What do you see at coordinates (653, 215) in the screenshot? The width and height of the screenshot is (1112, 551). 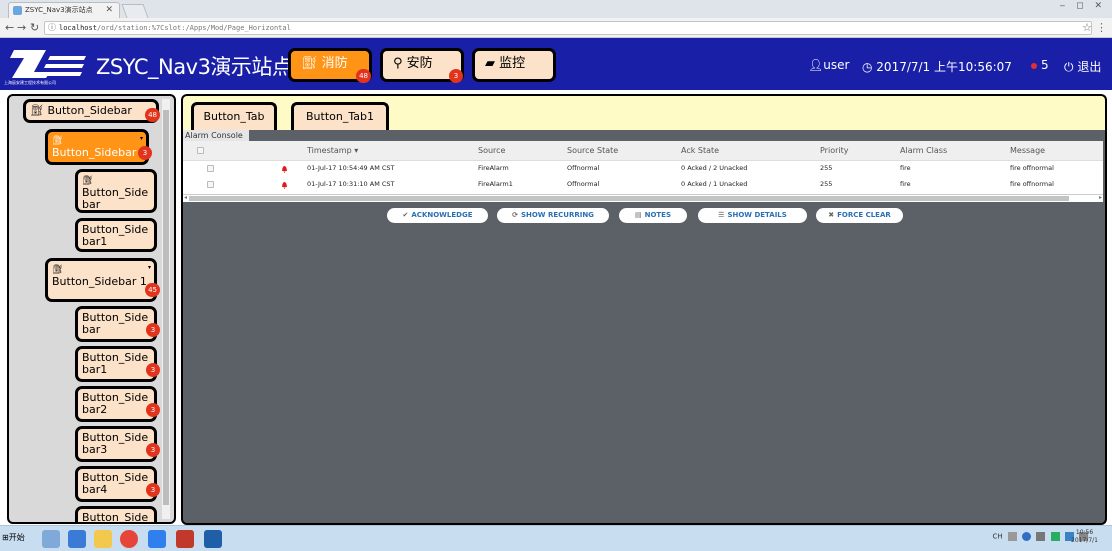 I see `notes-button: ▤ NOTES` at bounding box center [653, 215].